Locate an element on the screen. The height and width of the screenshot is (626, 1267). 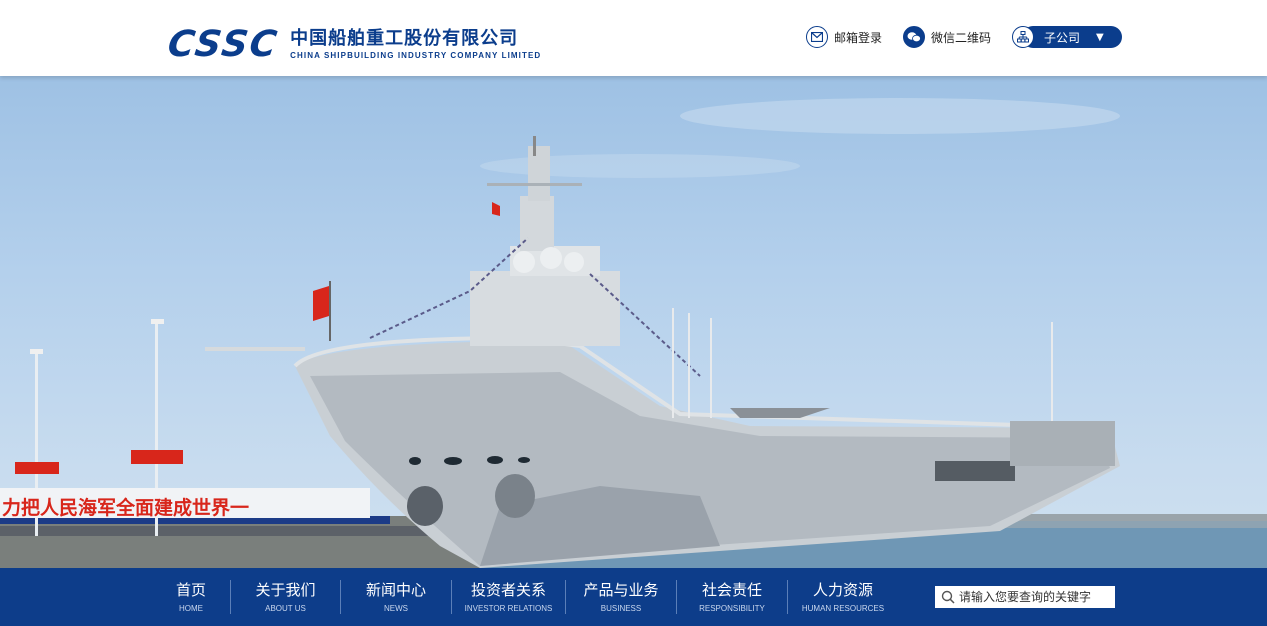
logo-mark: CSSC is located at coordinates (223, 44).